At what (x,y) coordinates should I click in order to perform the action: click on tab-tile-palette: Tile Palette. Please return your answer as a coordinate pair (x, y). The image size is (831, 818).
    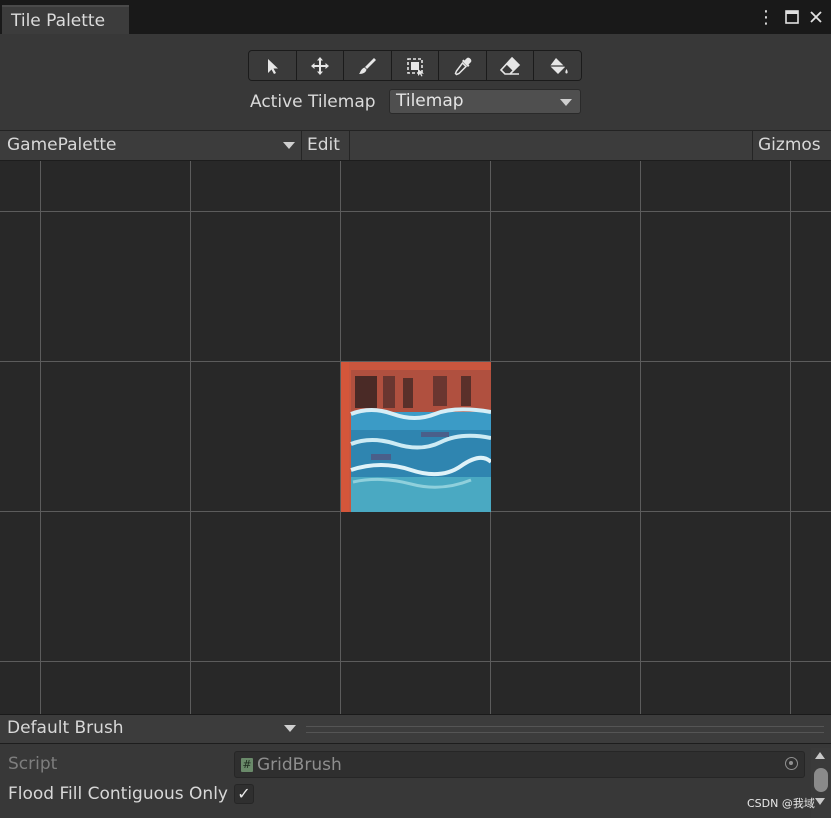
    Looking at the image, I should click on (65, 19).